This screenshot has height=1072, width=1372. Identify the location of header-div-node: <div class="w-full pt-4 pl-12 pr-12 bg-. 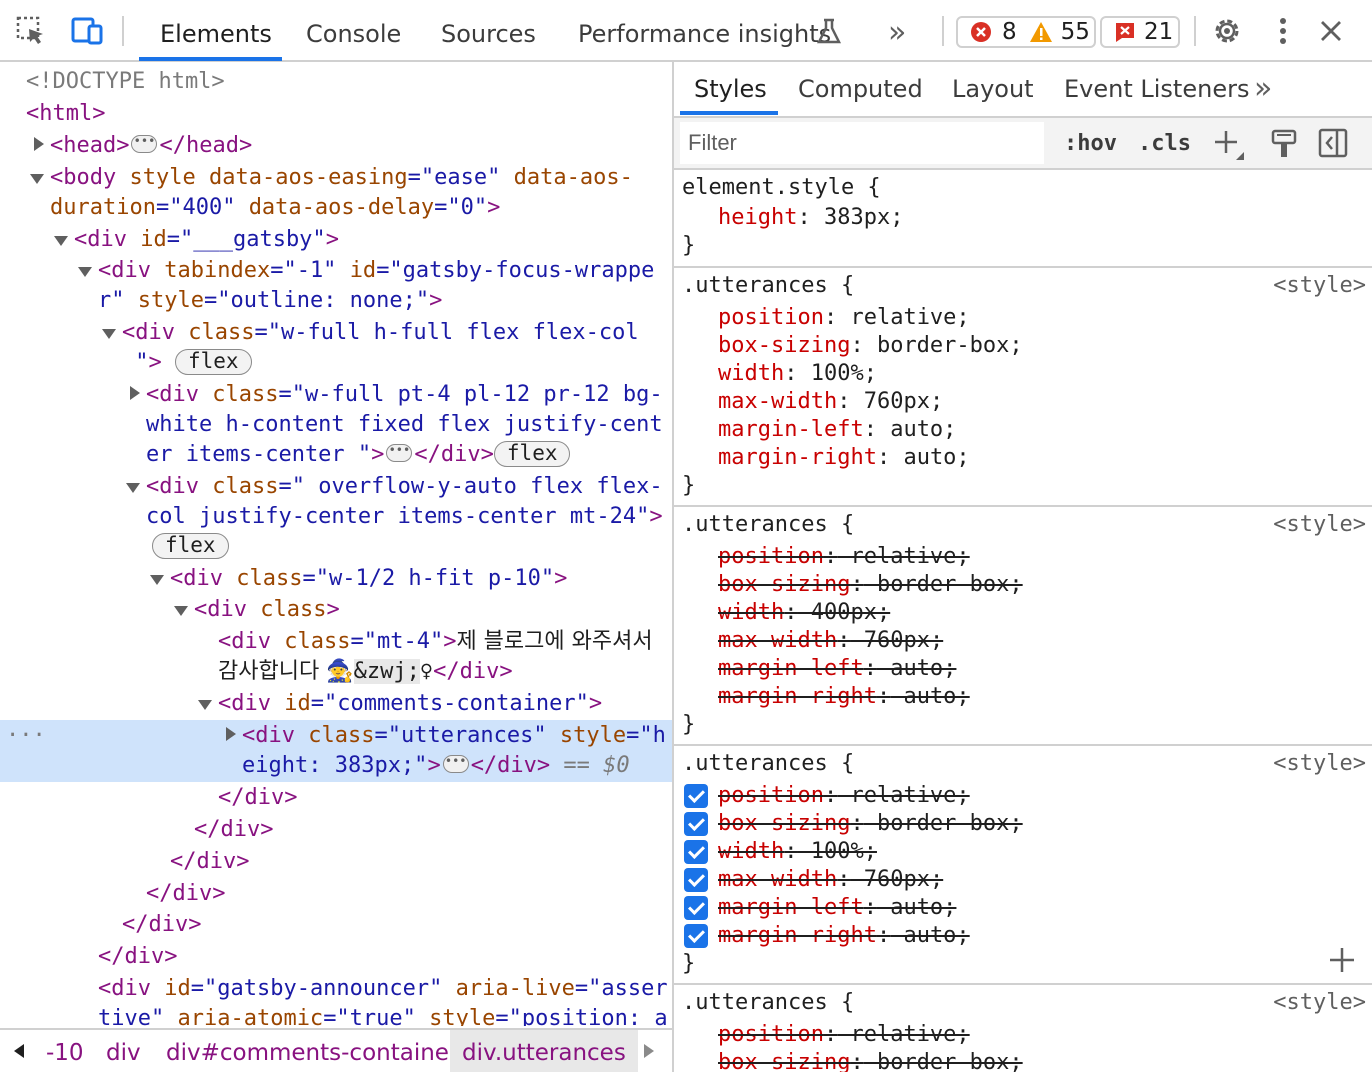
(404, 395).